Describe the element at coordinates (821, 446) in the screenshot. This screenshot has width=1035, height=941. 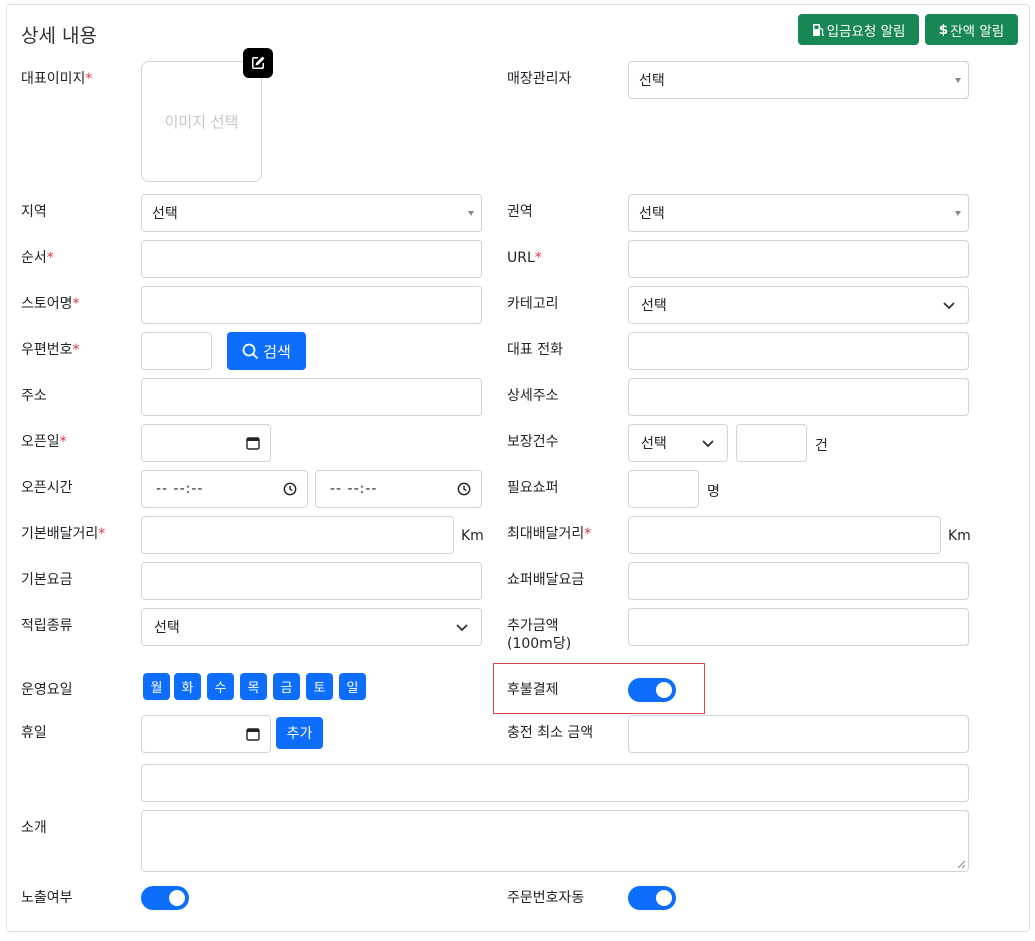
I see `guarantee-count-unit: 건` at that location.